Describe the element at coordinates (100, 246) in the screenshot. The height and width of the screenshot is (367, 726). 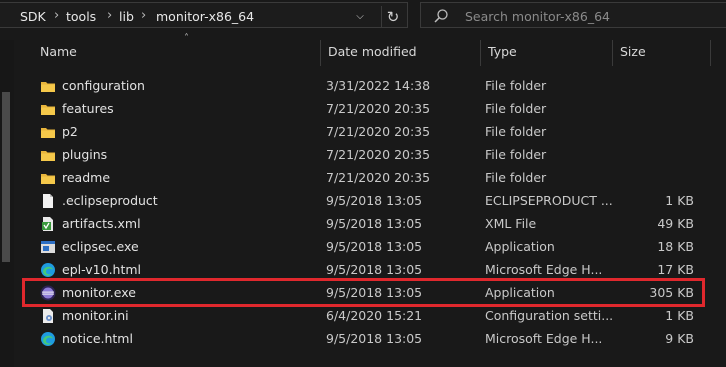
I see `file-name: eclipsec.exe` at that location.